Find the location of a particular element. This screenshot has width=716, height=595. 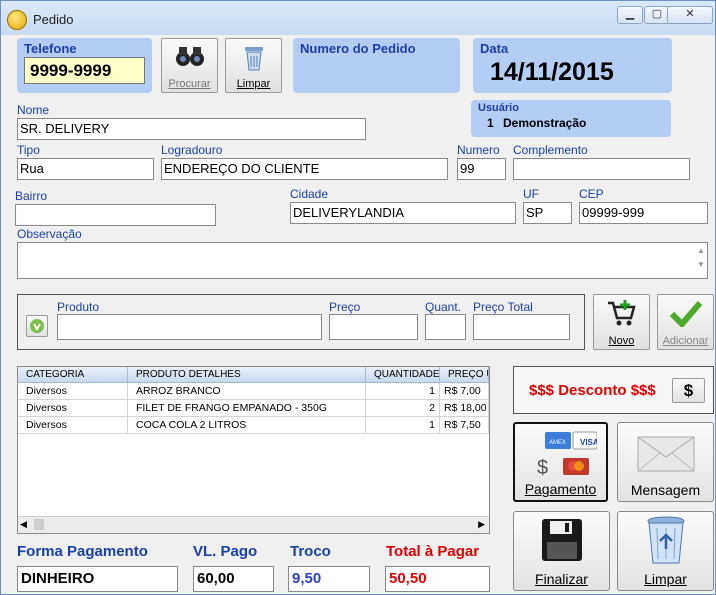

adicionar-label: Adicionar is located at coordinates (685, 341).